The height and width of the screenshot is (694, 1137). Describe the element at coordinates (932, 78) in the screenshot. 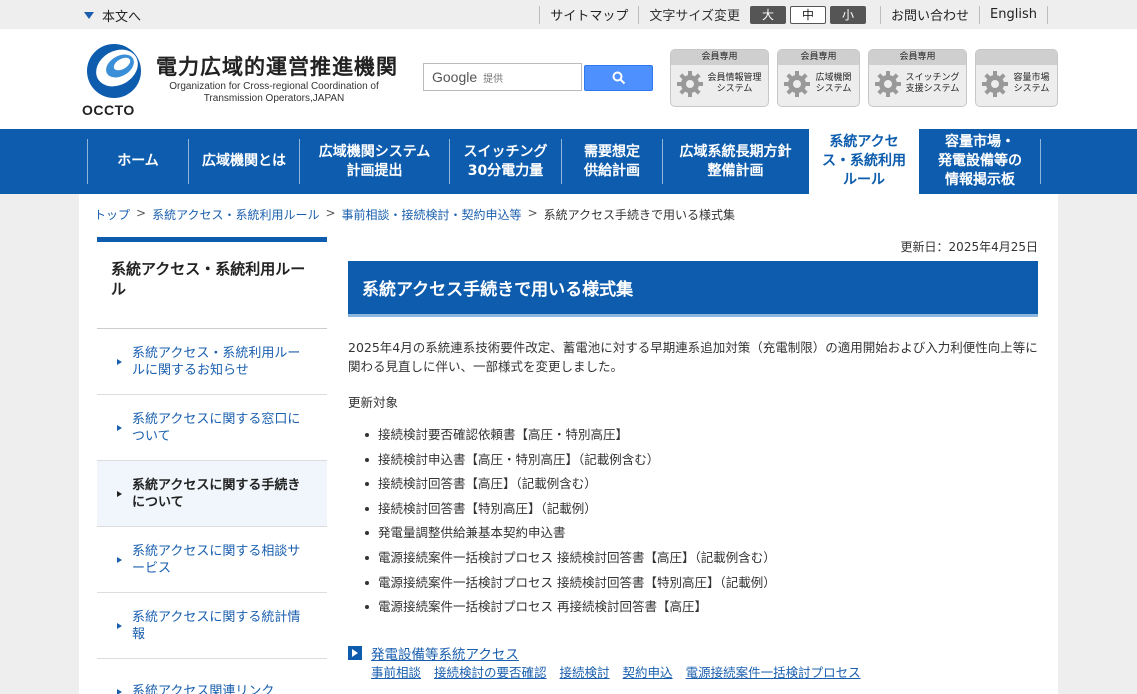

I see `member-button-line1: スイッチング` at that location.